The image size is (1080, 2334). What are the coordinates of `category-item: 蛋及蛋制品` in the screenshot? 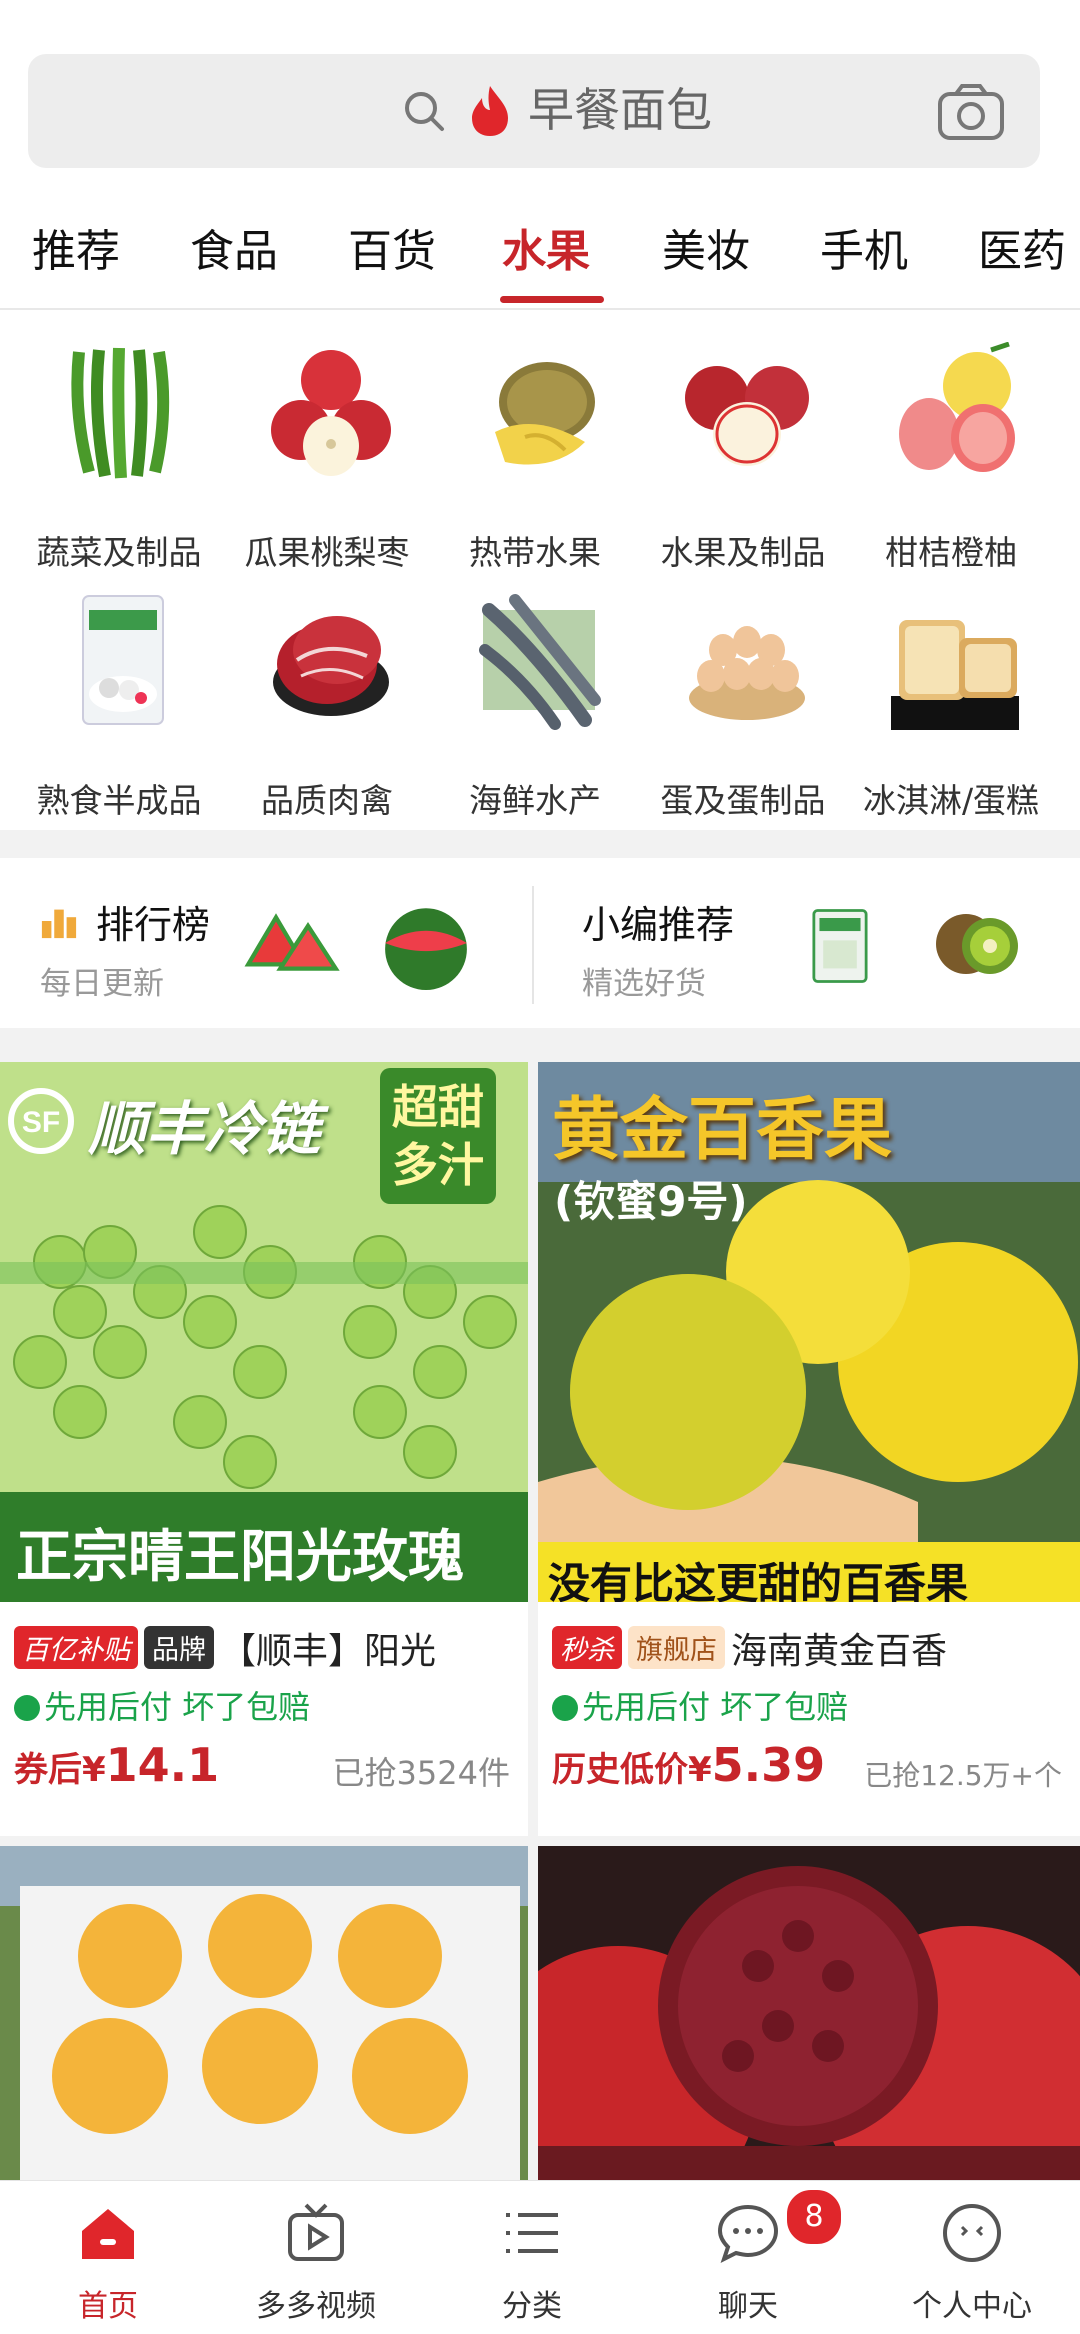 It's located at (743, 699).